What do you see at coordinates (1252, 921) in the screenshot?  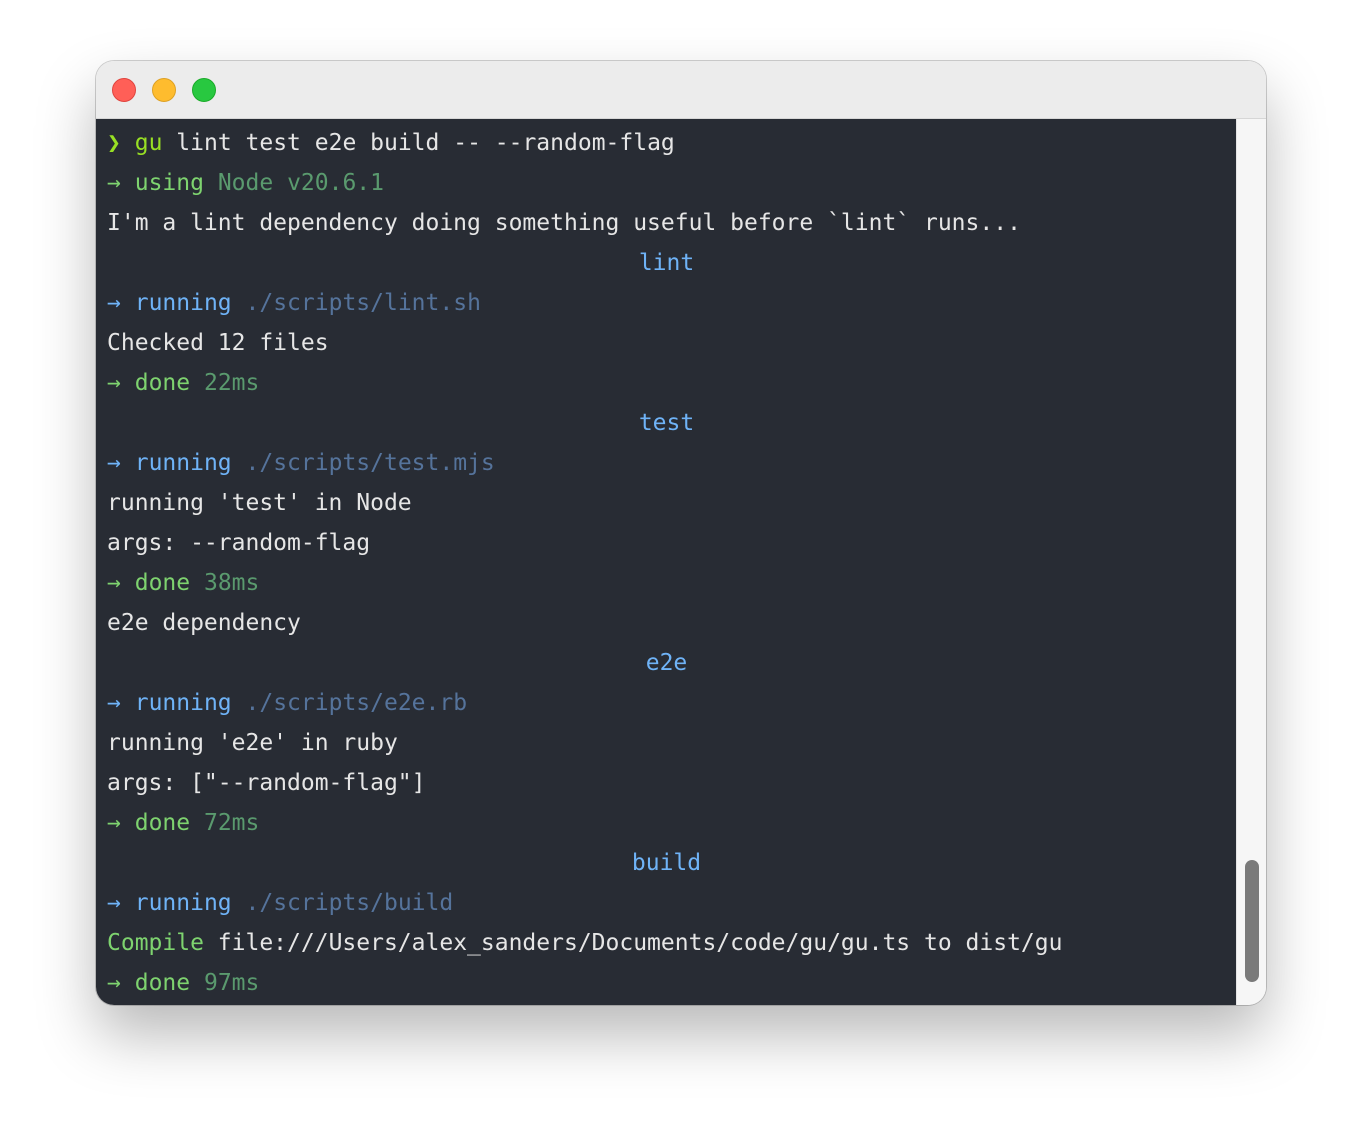 I see `scrollbar-thumb` at bounding box center [1252, 921].